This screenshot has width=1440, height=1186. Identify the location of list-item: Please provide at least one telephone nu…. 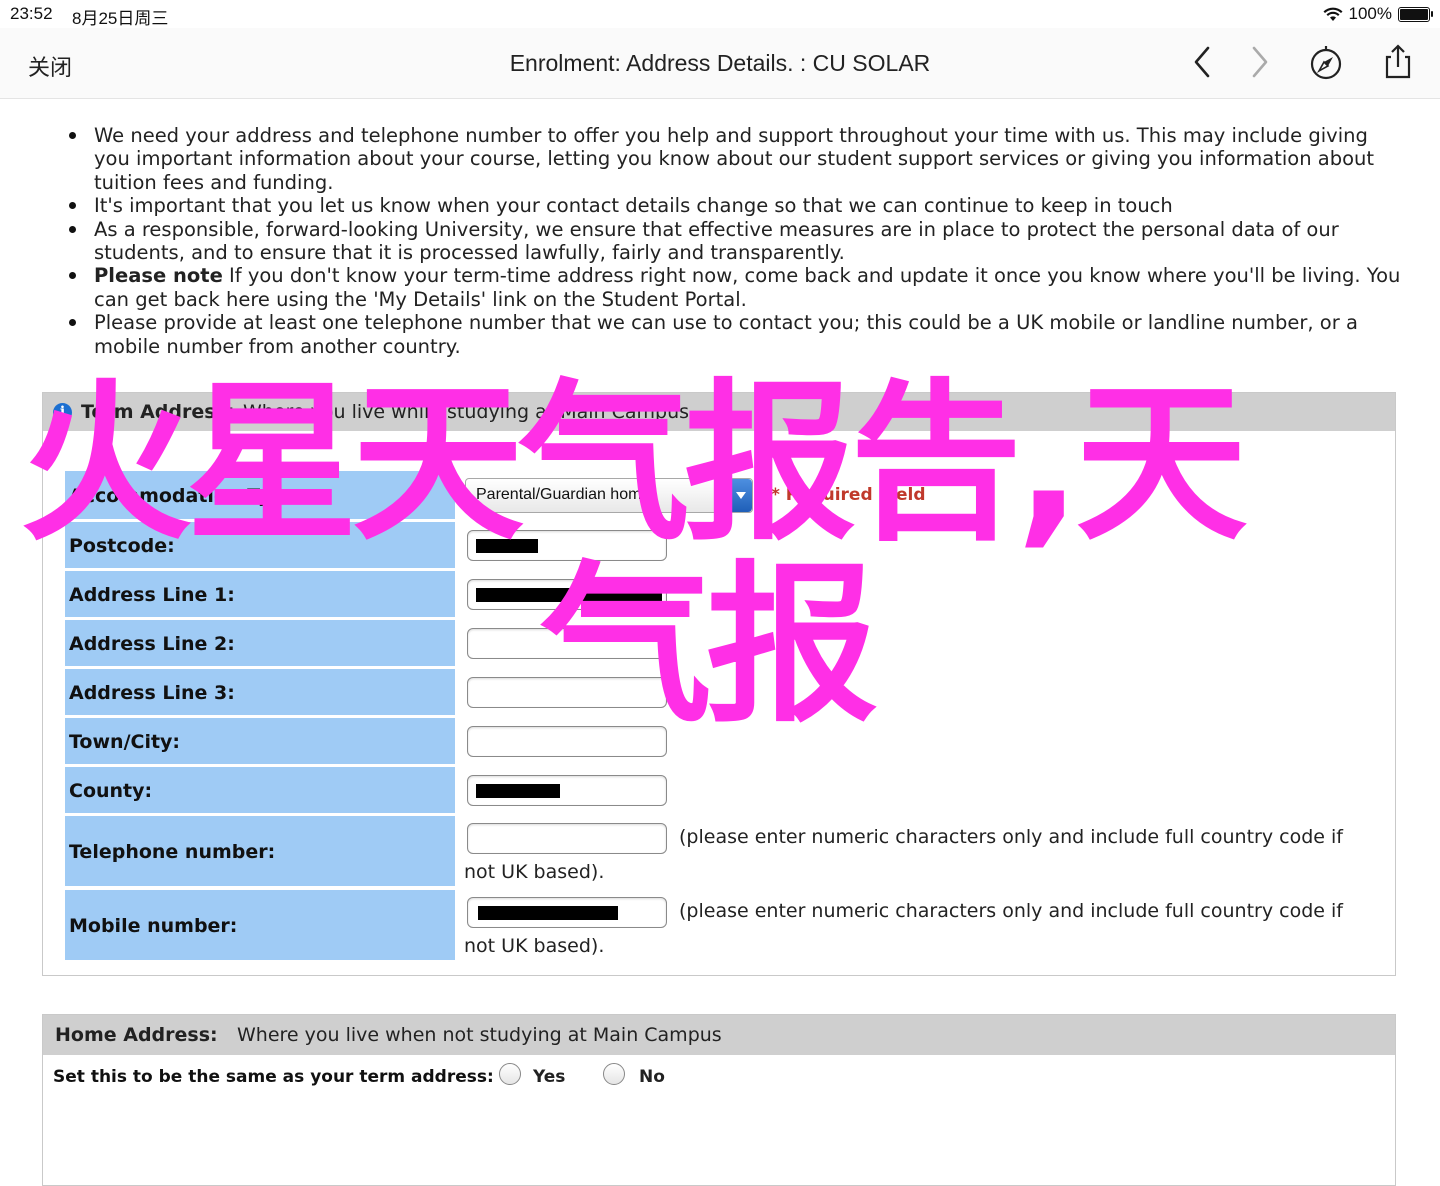
(736, 334).